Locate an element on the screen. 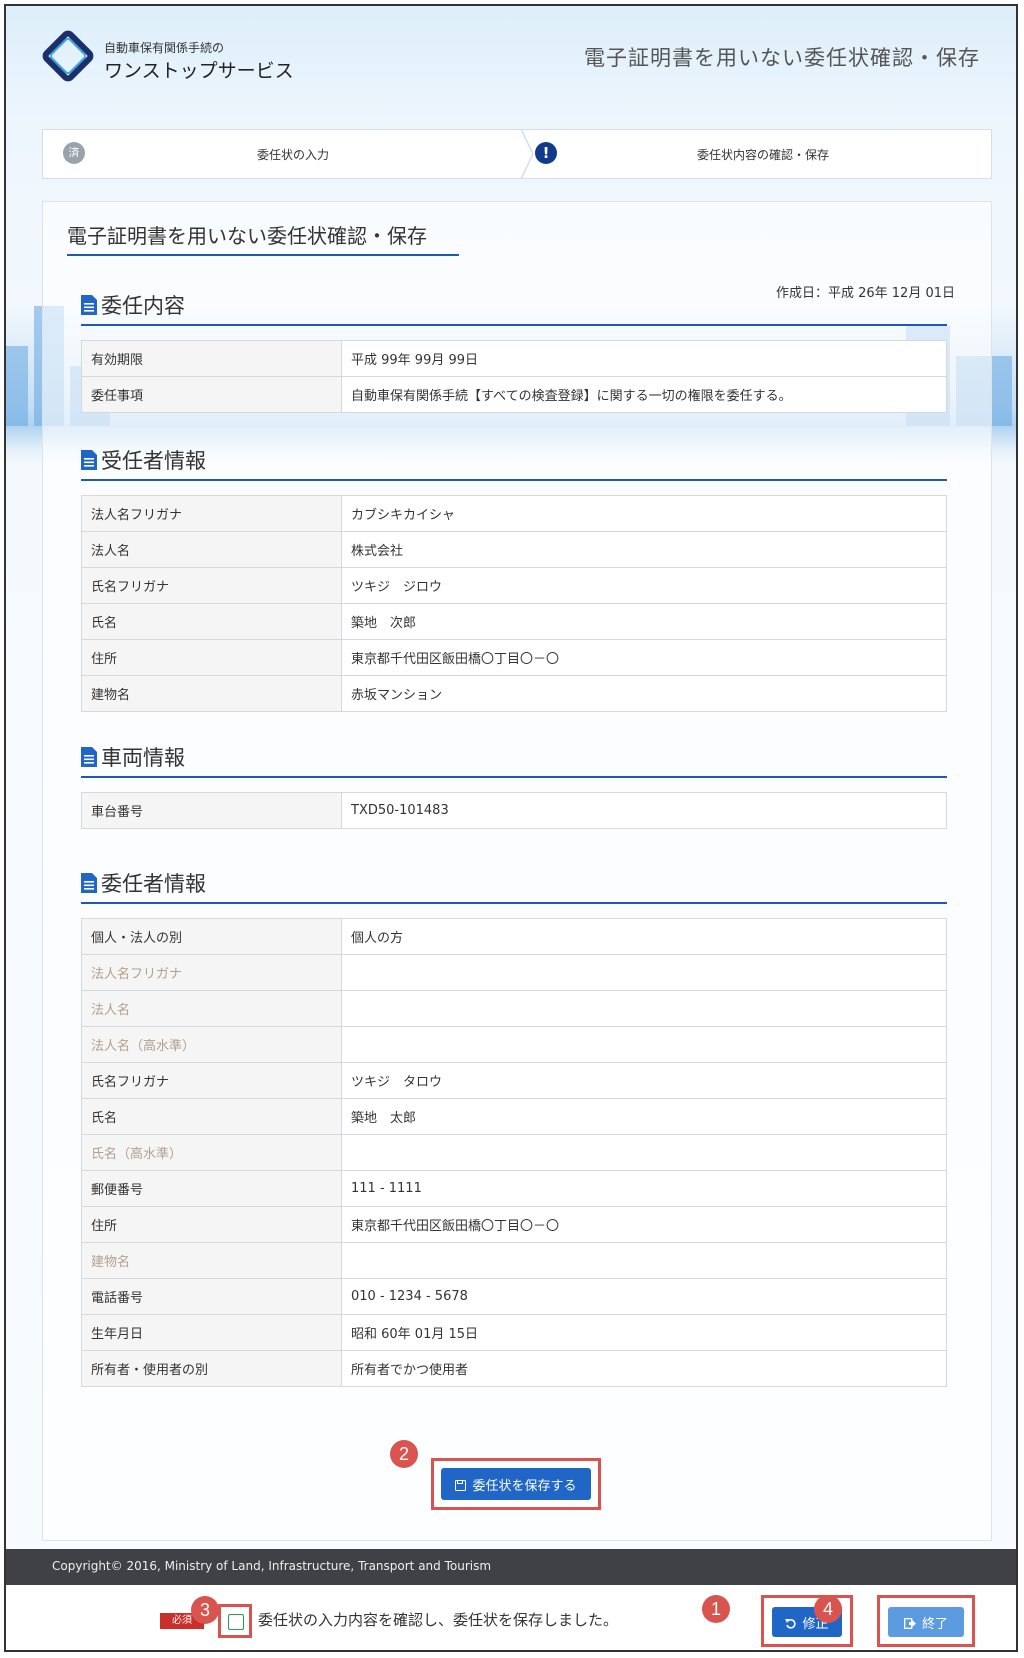  table-row: 郵便番号 111 - 1111 is located at coordinates (514, 1188).